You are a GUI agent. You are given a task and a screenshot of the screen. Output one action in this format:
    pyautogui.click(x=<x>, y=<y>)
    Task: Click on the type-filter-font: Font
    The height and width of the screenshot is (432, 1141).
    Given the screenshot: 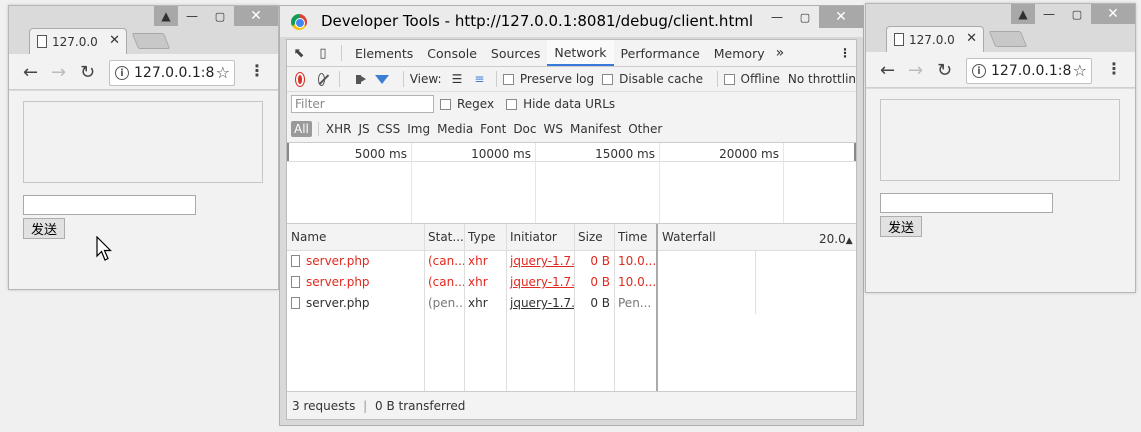 What is the action you would take?
    pyautogui.click(x=493, y=129)
    